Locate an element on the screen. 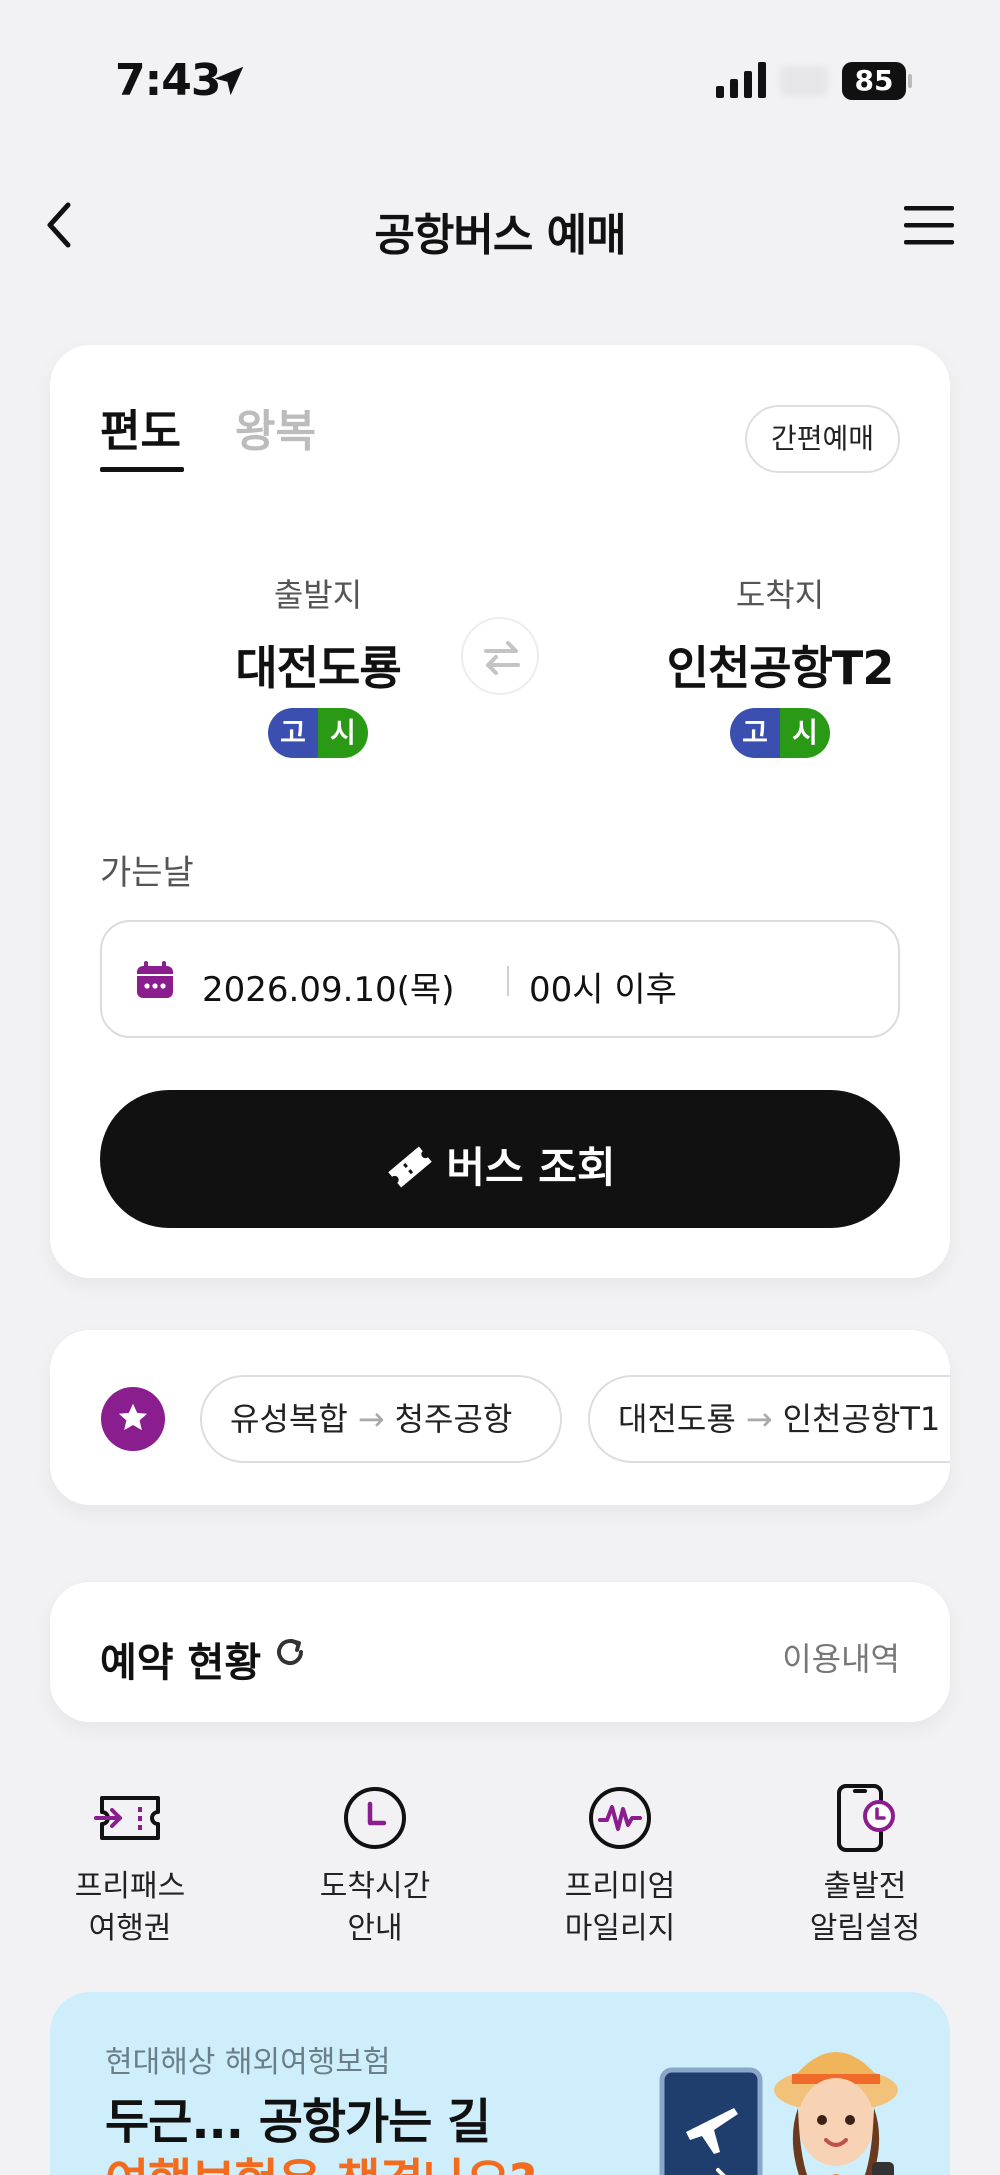 Image resolution: width=1000 pixels, height=2175 pixels. departure-name: 대전도룡 is located at coordinates (318, 668).